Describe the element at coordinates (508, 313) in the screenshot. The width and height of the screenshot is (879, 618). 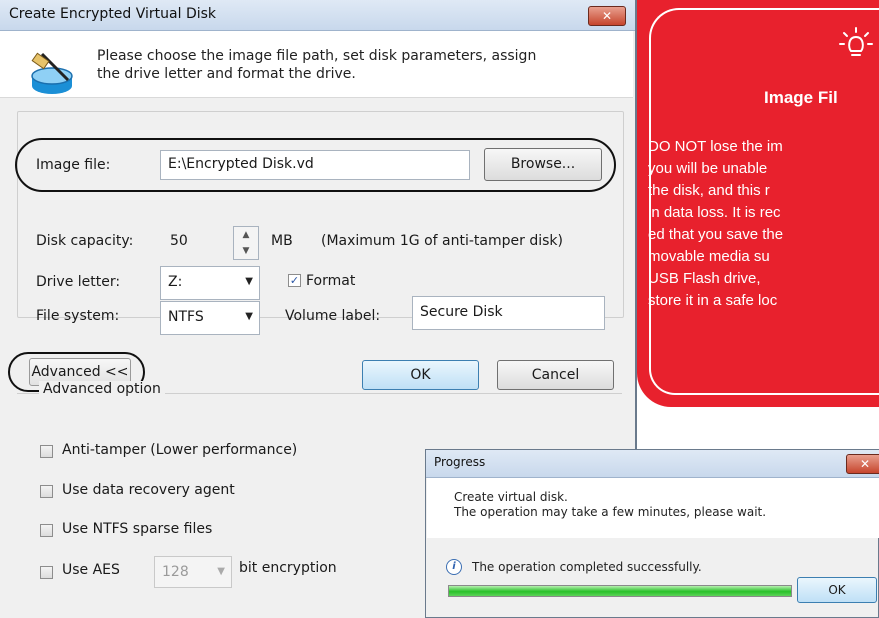
I see `volume-label-input: Secure Disk` at that location.